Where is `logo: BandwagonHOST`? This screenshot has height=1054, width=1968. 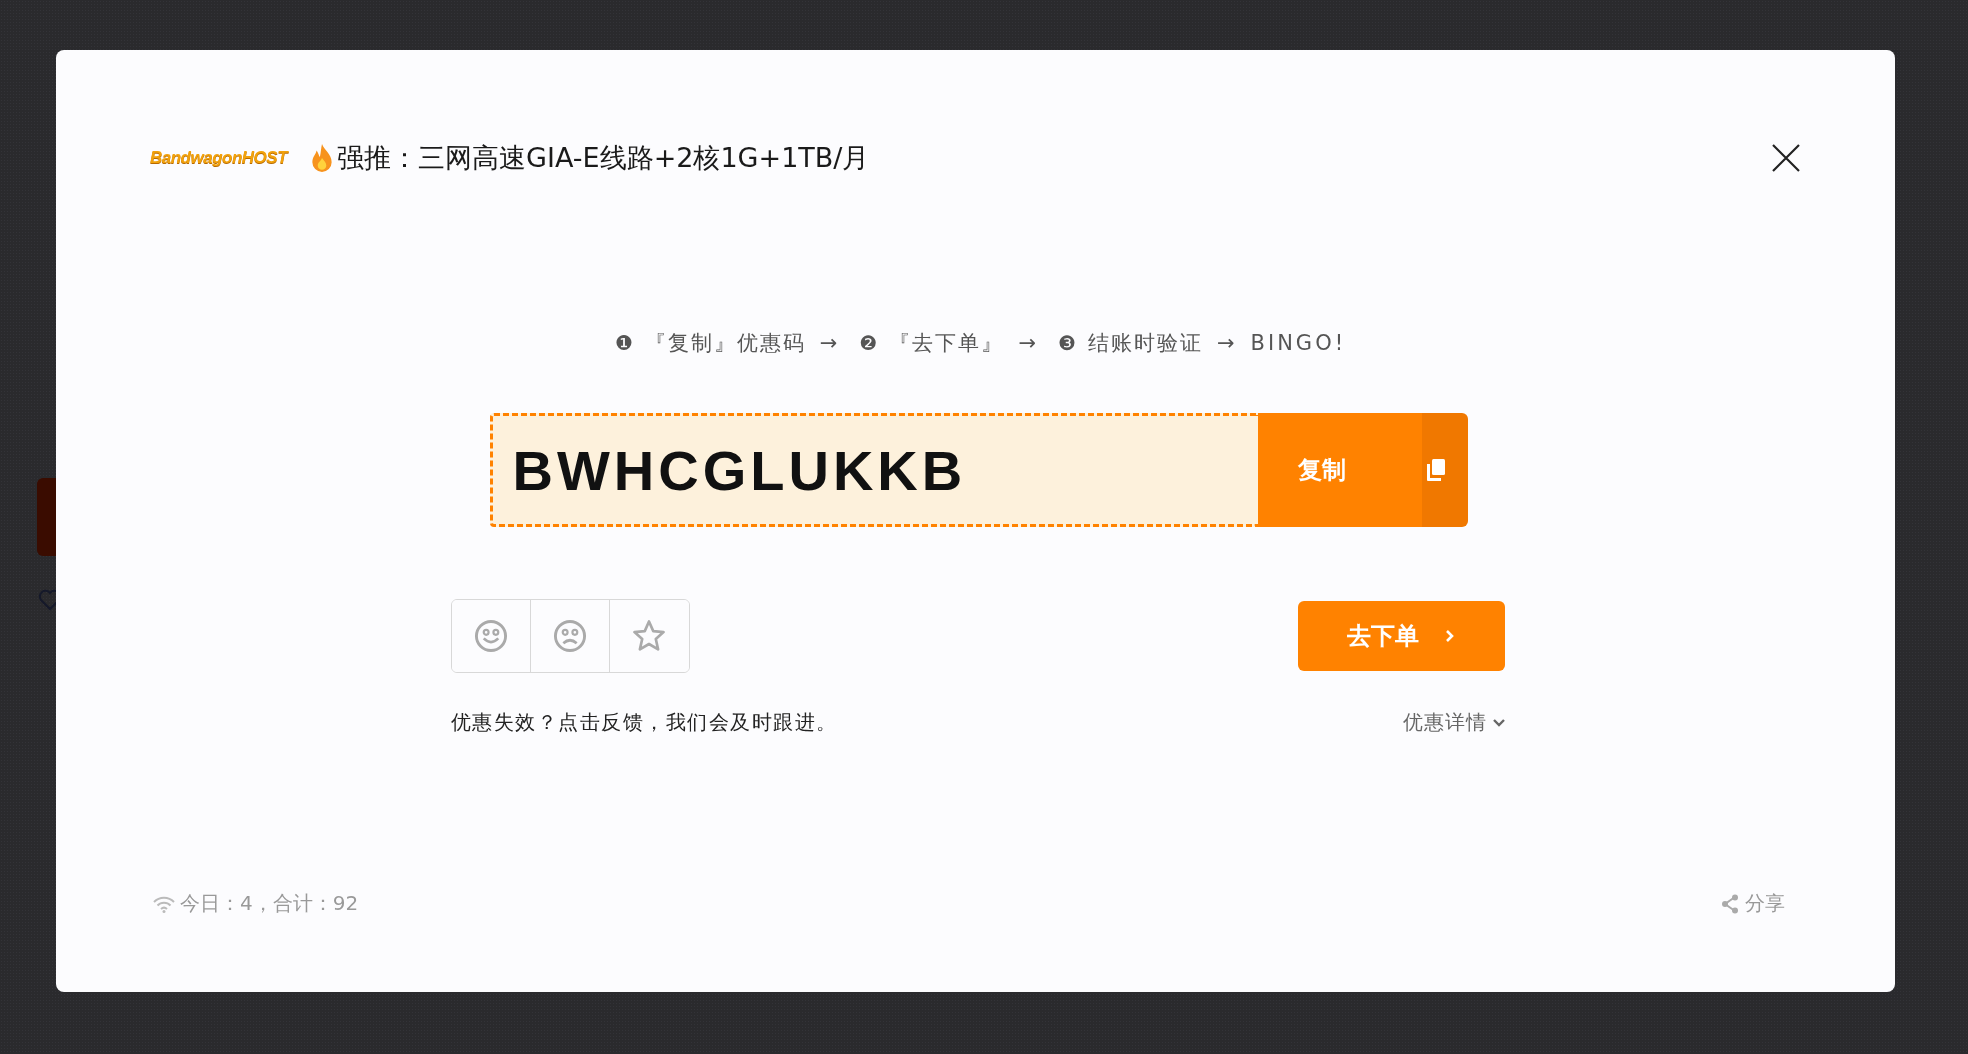 logo: BandwagonHOST is located at coordinates (219, 158).